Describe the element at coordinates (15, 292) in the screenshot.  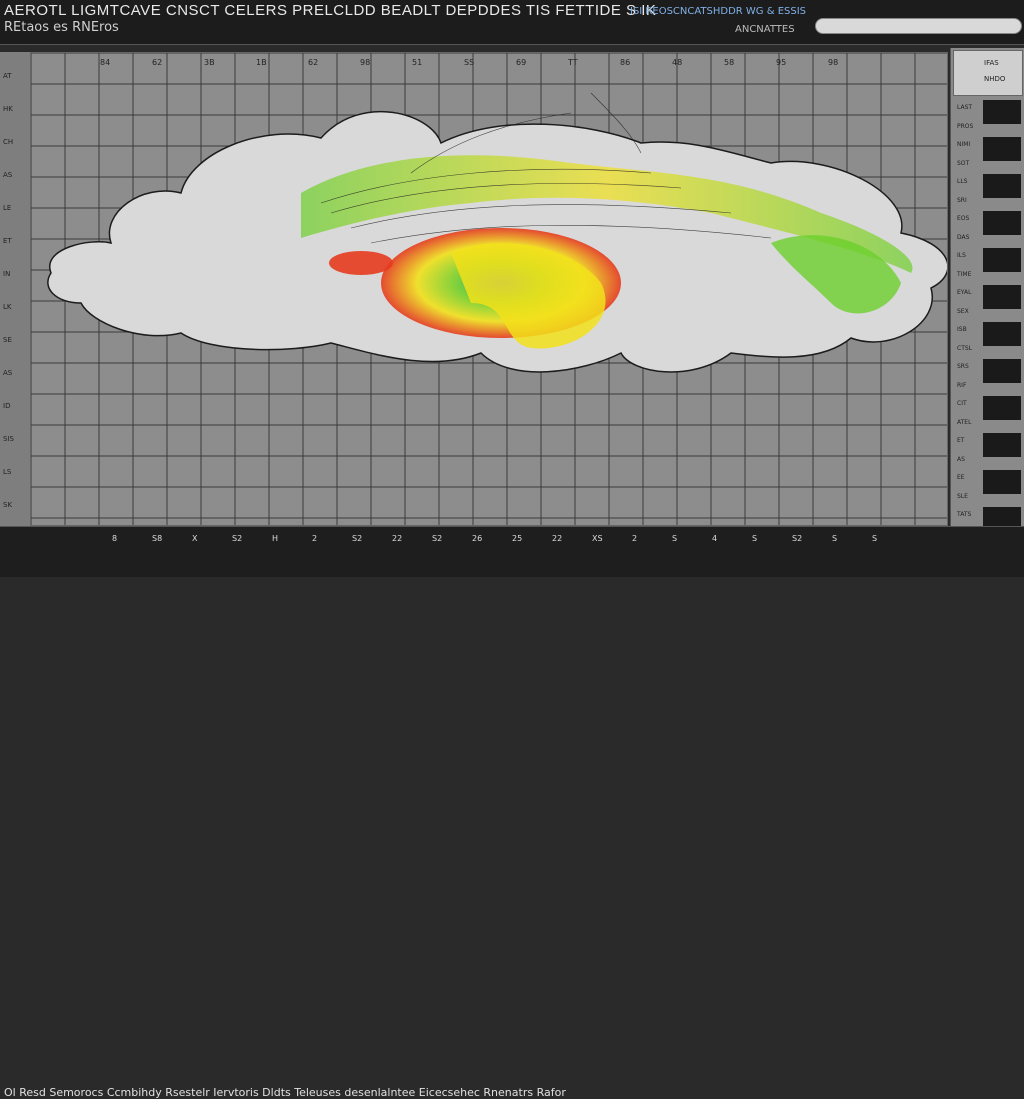
I see `left-axis-panel: AT HK CH AS LE ET IN LK SE AS ID SIS LS SK` at that location.